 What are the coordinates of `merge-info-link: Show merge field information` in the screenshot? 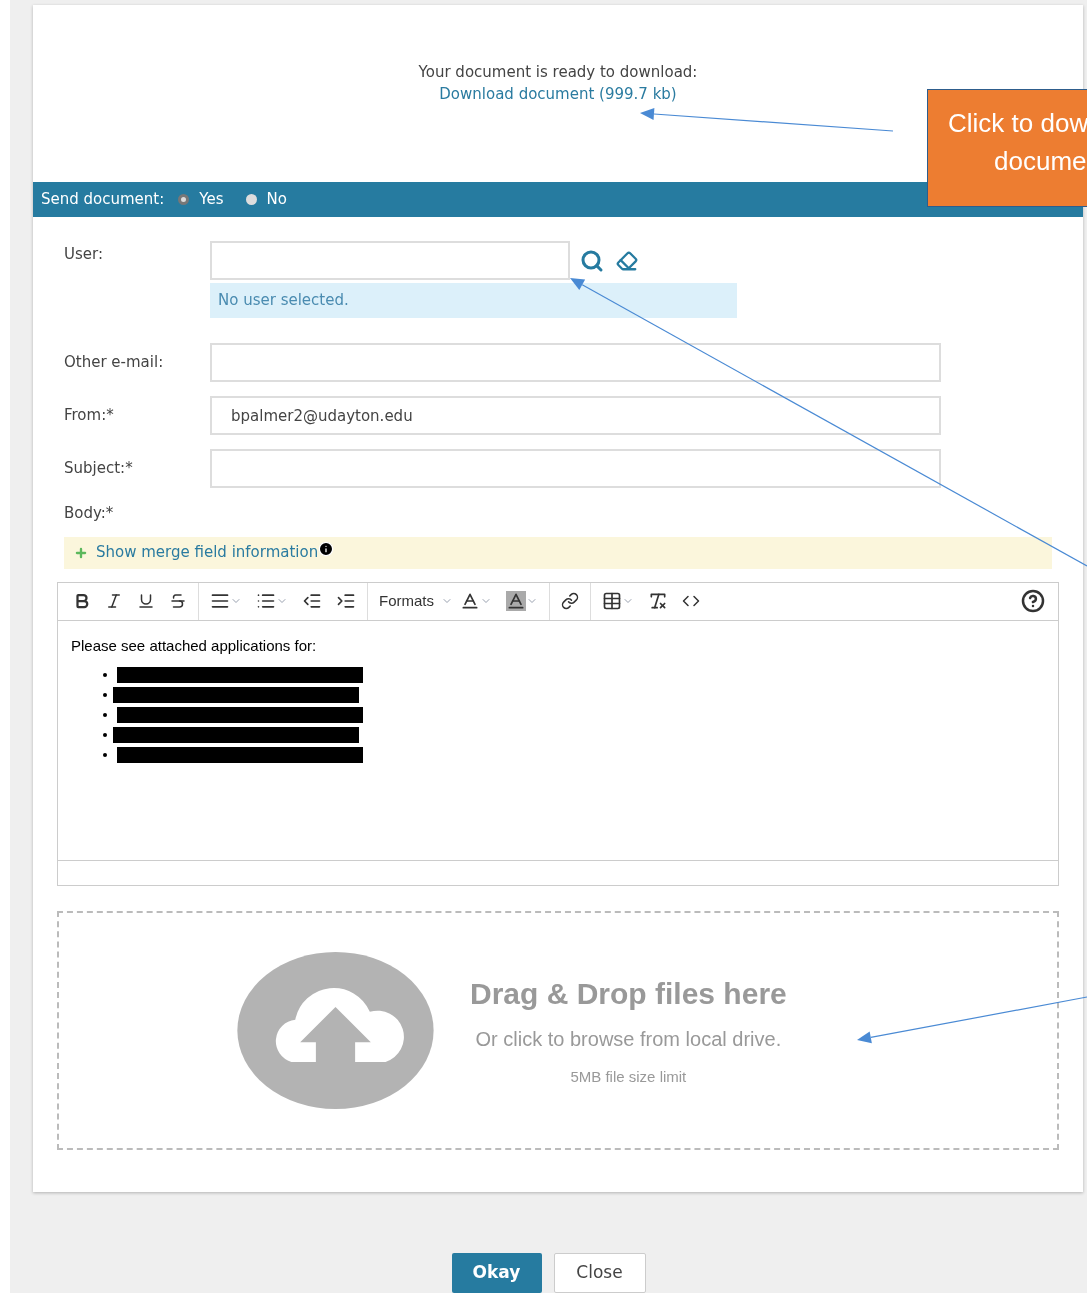 It's located at (207, 552).